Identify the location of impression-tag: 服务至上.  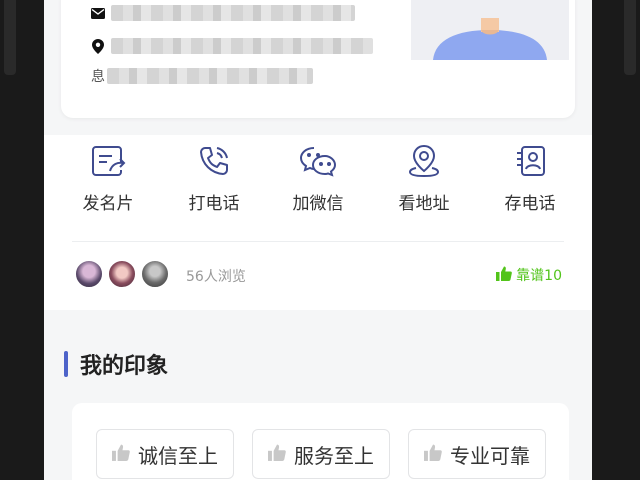
(321, 454).